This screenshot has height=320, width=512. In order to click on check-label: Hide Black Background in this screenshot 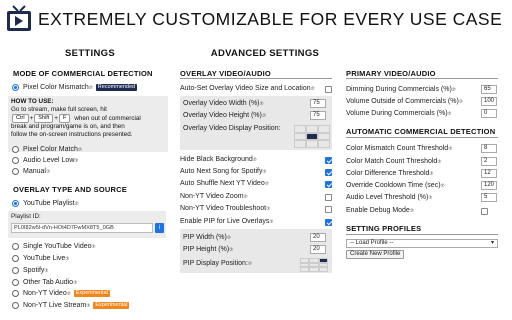, I will do `click(216, 159)`.